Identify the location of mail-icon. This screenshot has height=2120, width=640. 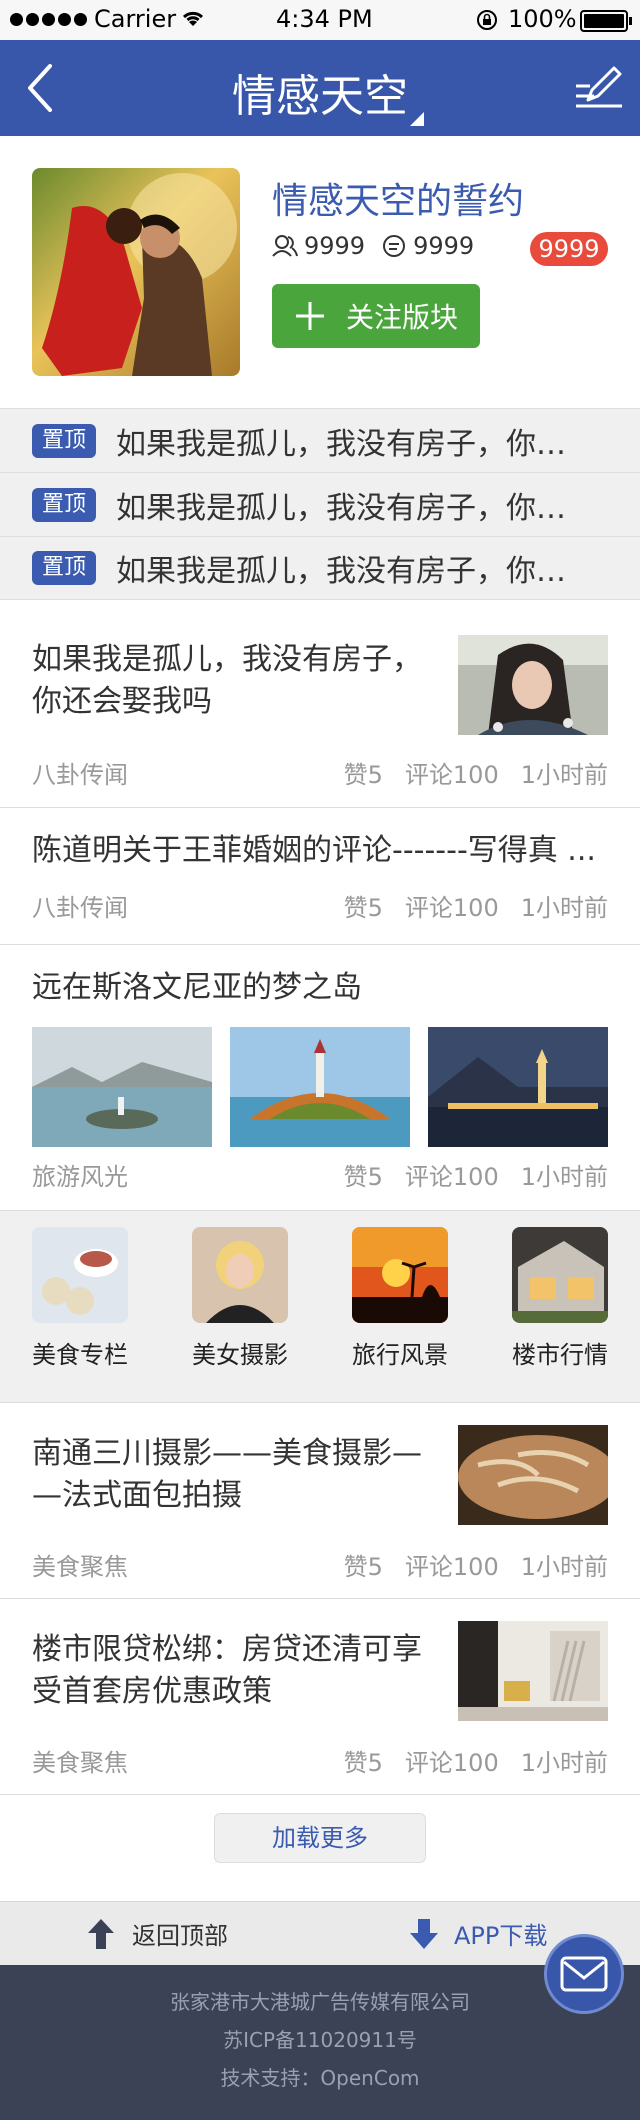
(584, 1974).